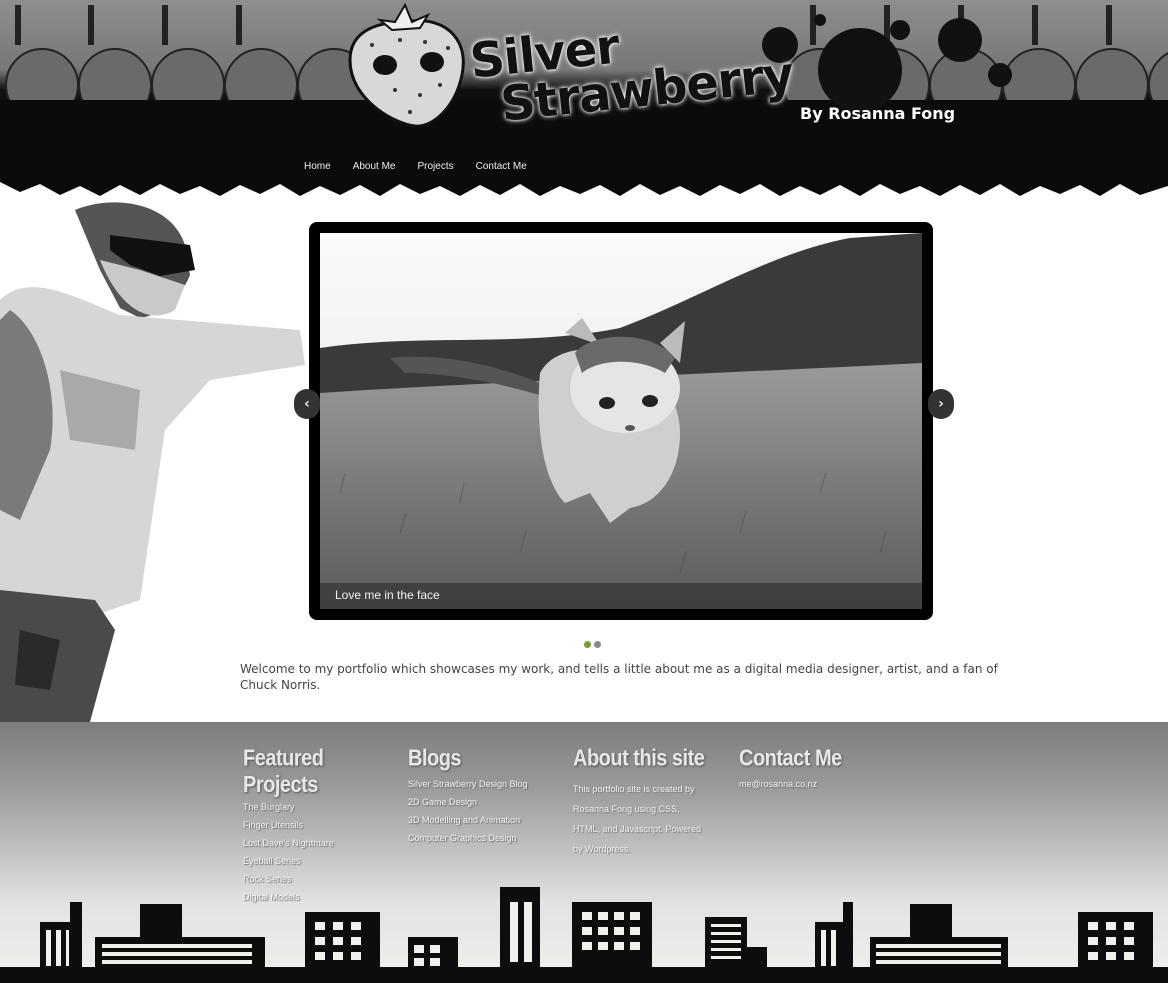 This screenshot has height=983, width=1168. Describe the element at coordinates (483, 802) in the screenshot. I see `blog-link: 2D Game Design` at that location.